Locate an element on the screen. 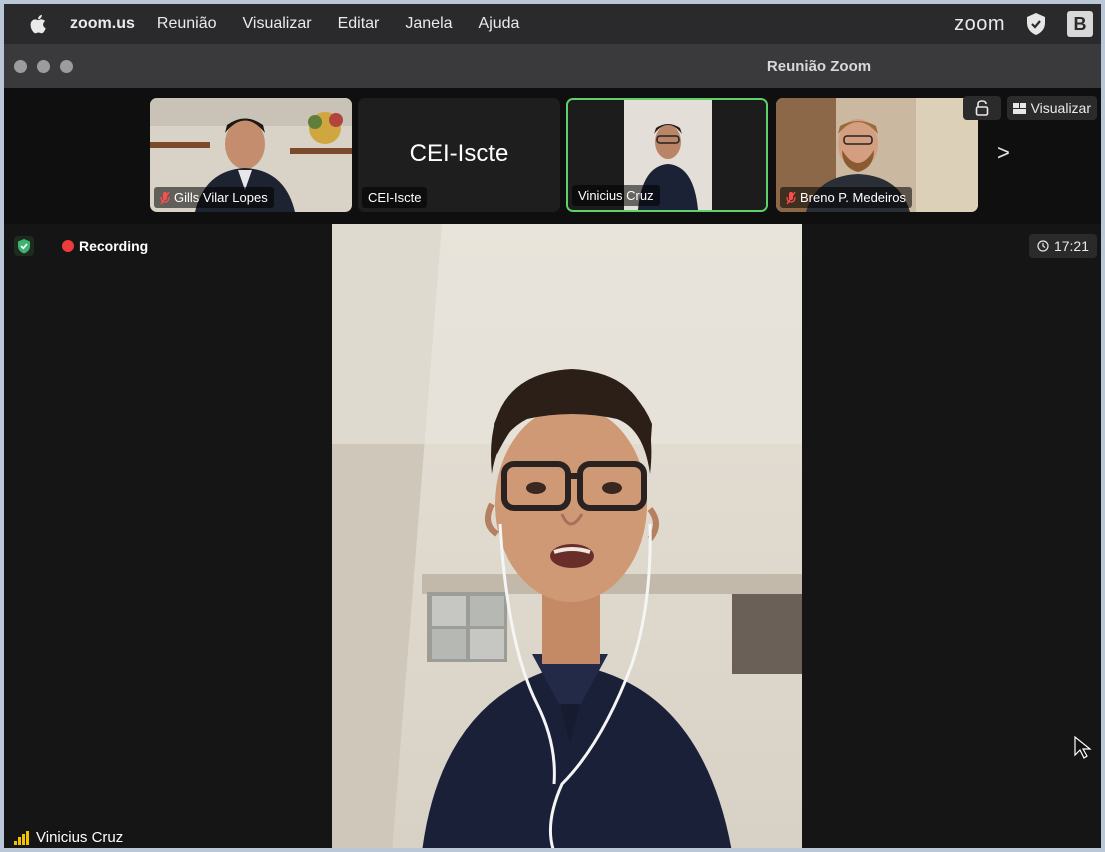 The image size is (1105, 852). recording-indicator: Recording is located at coordinates (105, 246).